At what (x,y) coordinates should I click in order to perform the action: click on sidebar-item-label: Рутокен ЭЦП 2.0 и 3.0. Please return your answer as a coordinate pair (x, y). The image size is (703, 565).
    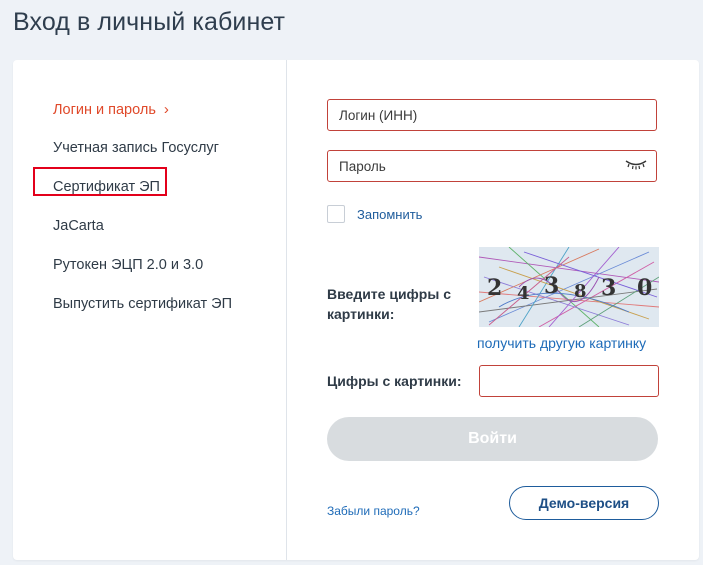
    Looking at the image, I should click on (128, 265).